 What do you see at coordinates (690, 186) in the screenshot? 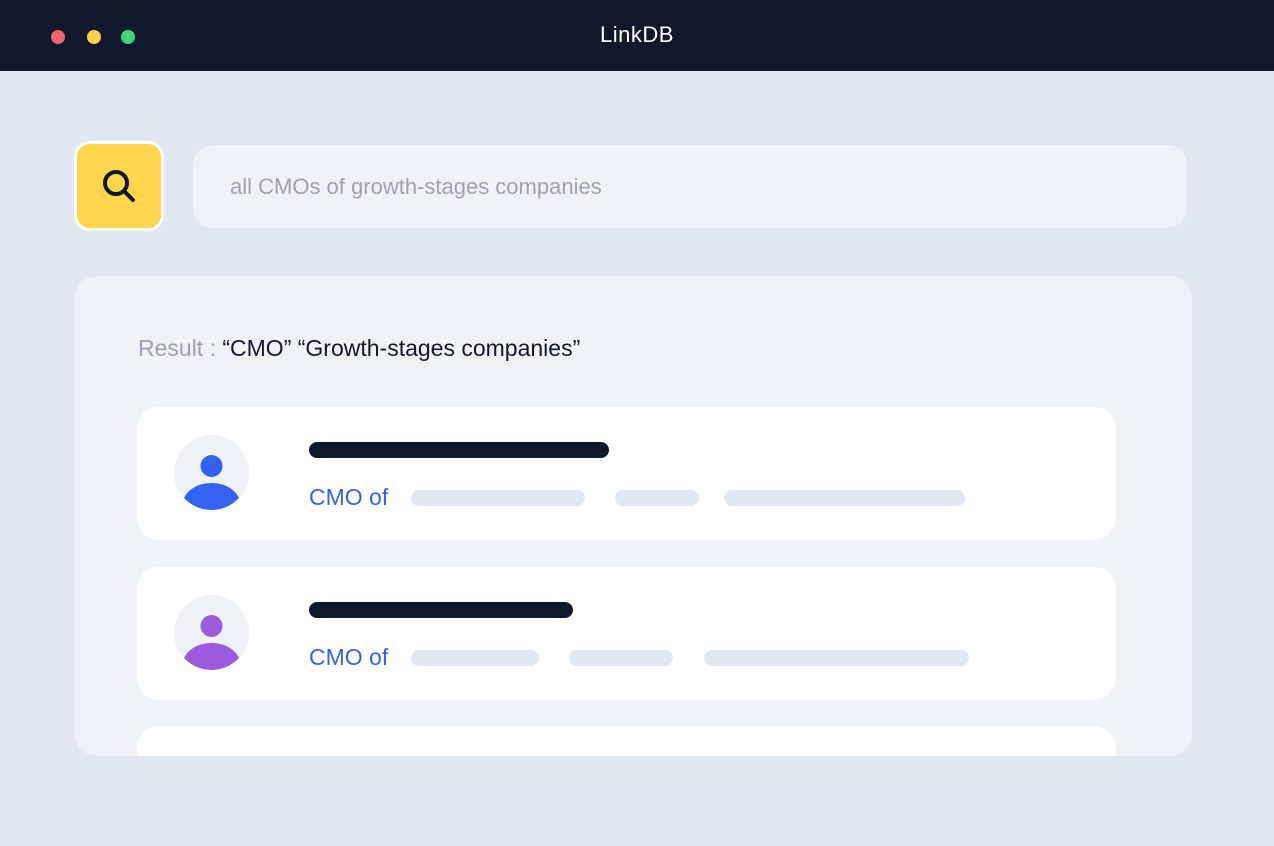
I see `search-input` at bounding box center [690, 186].